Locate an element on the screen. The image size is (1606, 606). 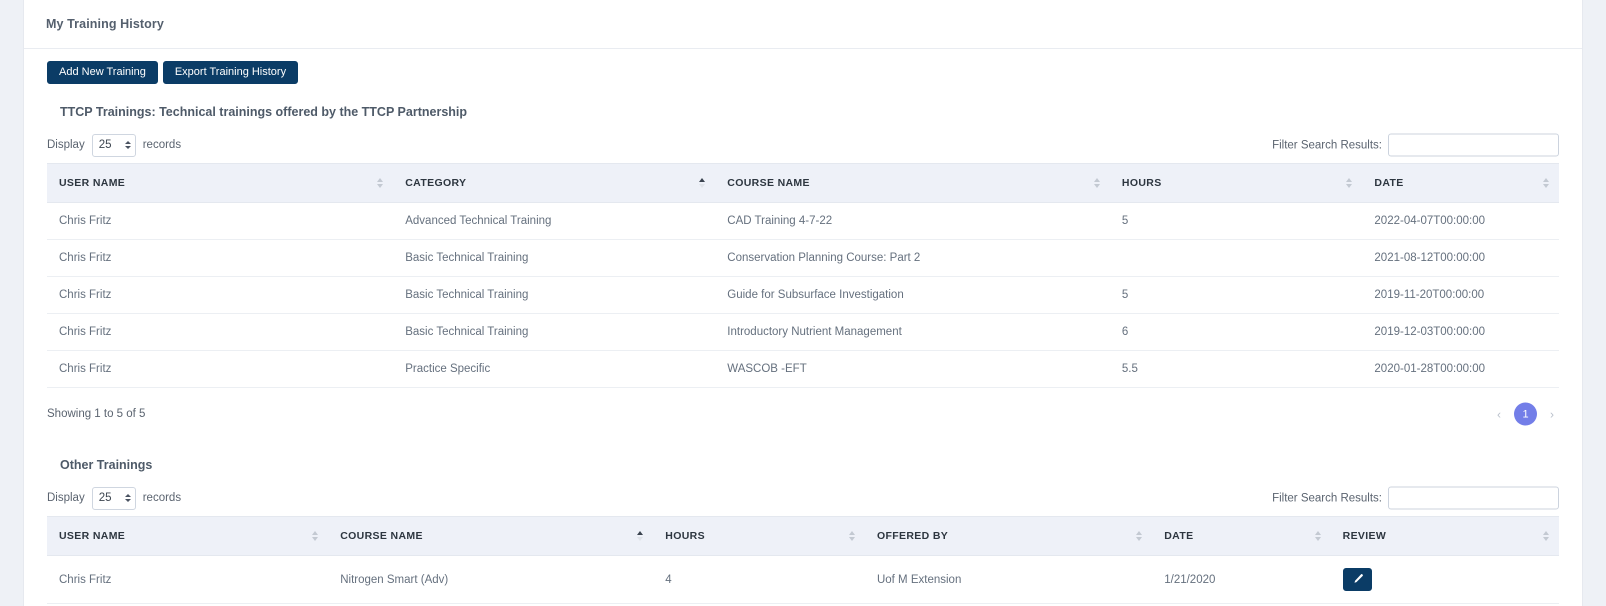
ttcp-col-category: CATEGORY is located at coordinates (554, 183).